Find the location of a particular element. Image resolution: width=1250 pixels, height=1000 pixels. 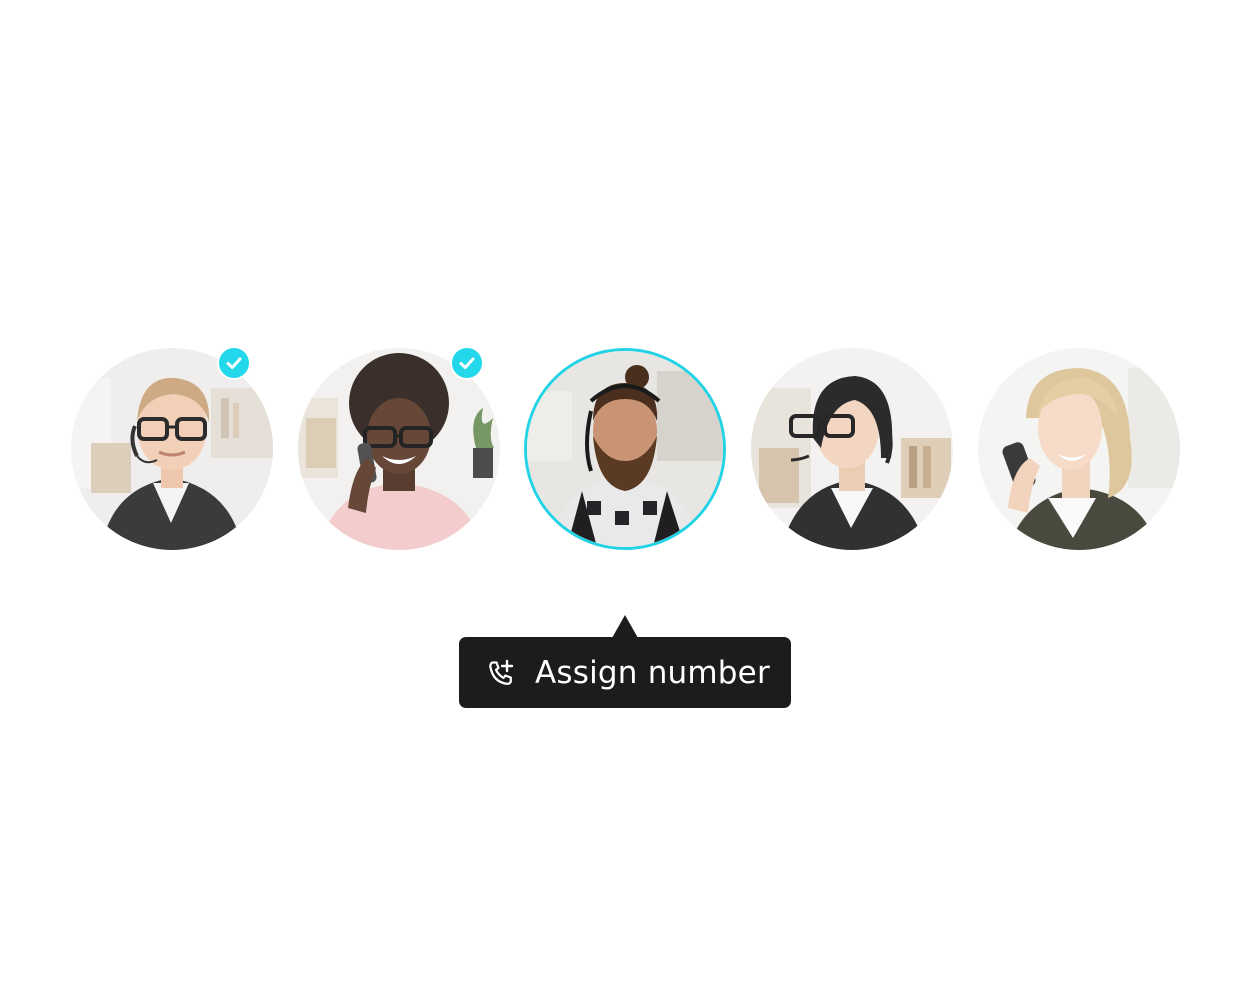

assign-number-tooltip: Assign number is located at coordinates (625, 672).